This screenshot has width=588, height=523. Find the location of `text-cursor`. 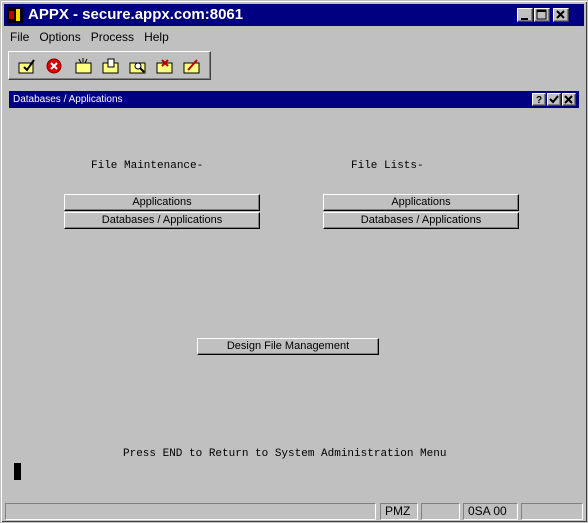

text-cursor is located at coordinates (17, 471).